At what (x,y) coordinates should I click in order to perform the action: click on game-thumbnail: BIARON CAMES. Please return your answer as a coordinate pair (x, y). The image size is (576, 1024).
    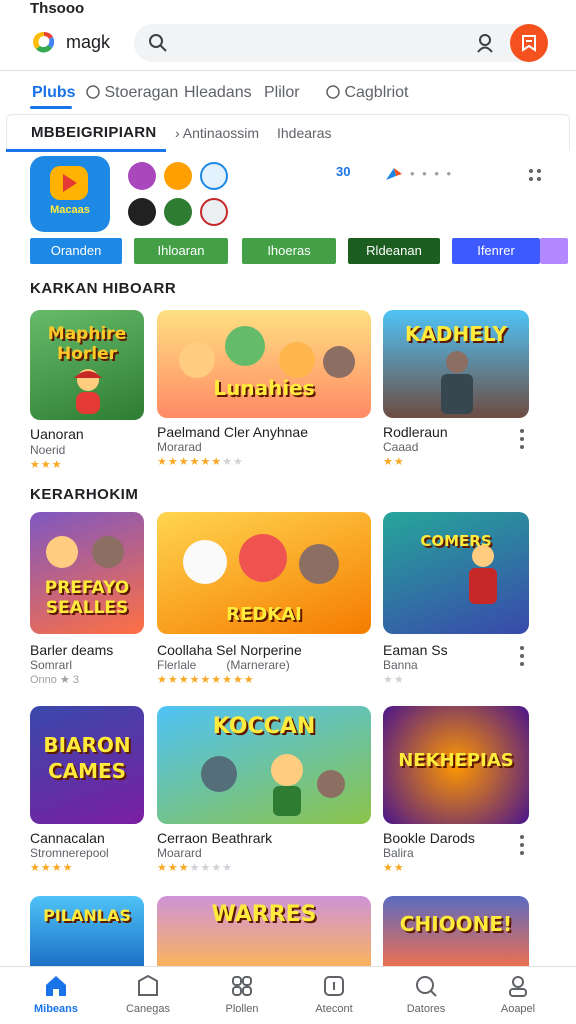
    Looking at the image, I should click on (87, 765).